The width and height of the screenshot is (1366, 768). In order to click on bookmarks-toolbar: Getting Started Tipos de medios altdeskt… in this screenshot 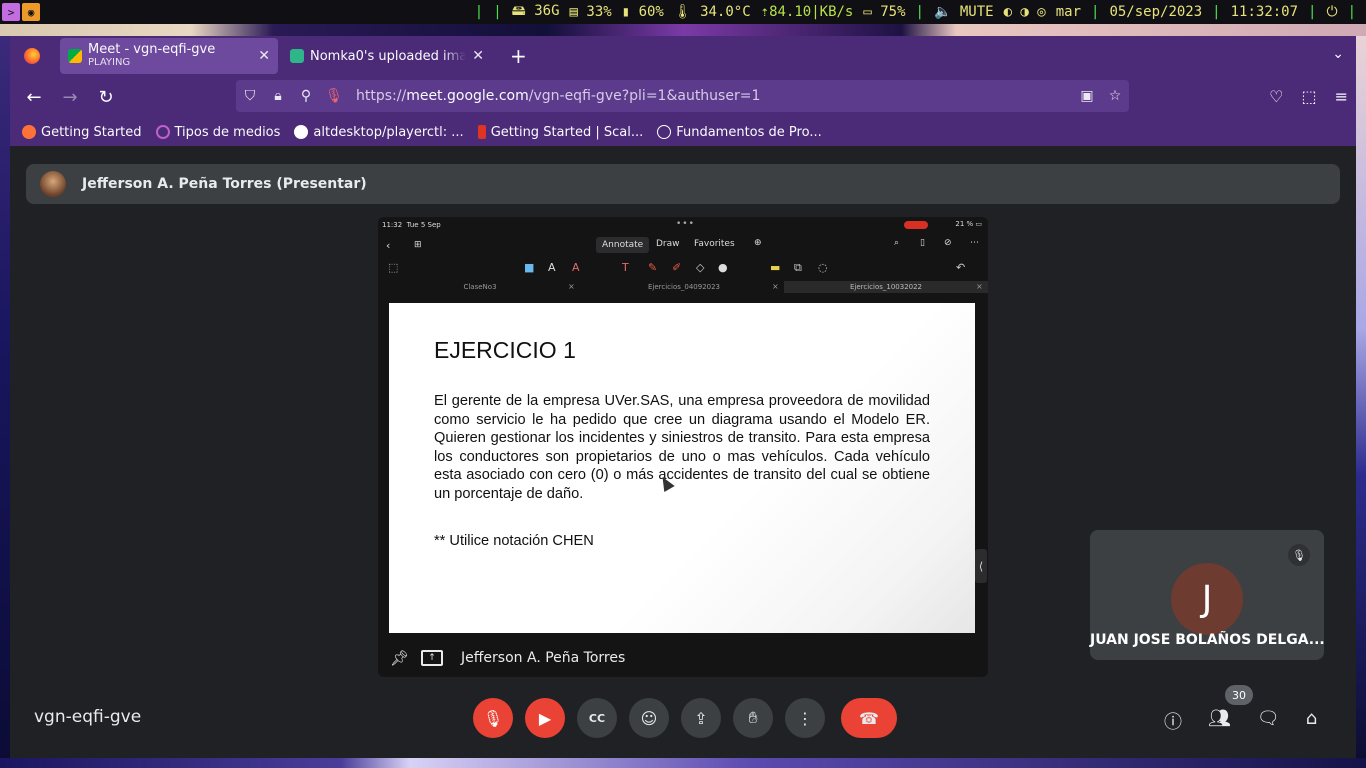, I will do `click(683, 132)`.